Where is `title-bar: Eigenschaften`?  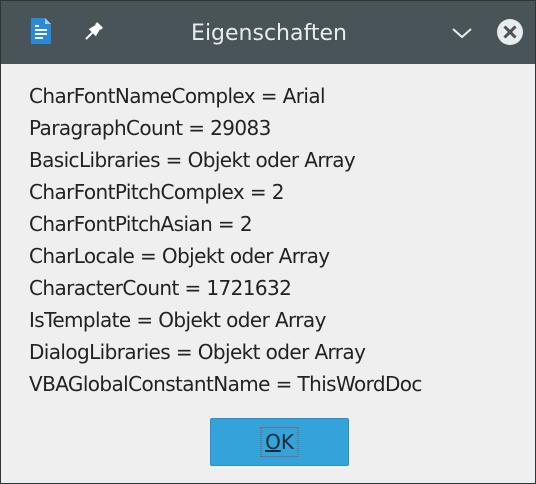 title-bar: Eigenschaften is located at coordinates (268, 32).